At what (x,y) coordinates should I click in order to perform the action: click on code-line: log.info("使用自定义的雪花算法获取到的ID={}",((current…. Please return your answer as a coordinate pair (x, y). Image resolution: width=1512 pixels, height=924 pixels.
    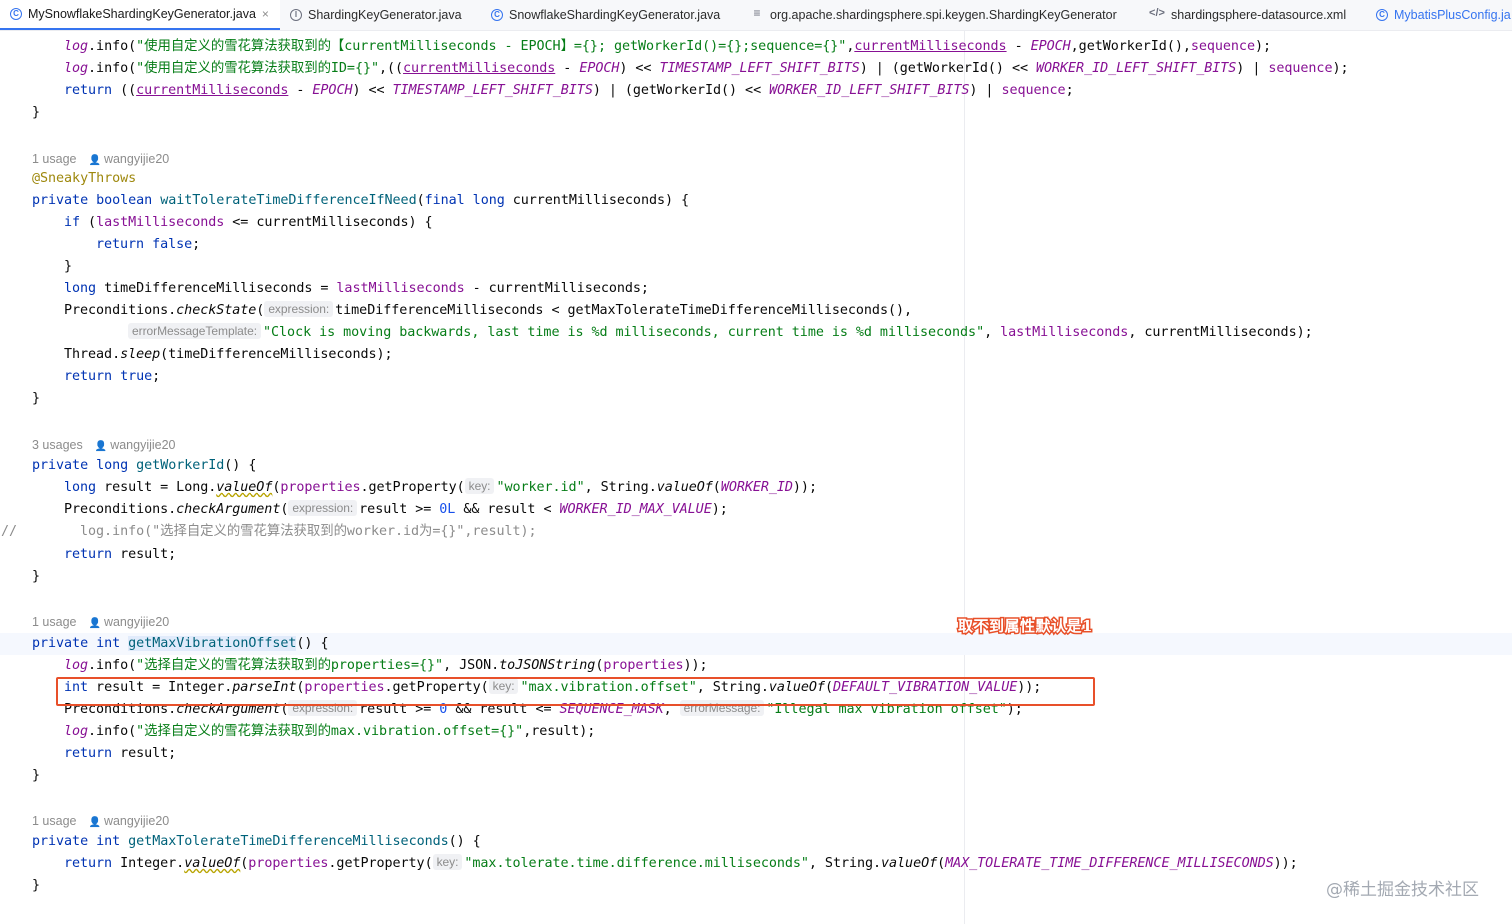
    Looking at the image, I should click on (756, 69).